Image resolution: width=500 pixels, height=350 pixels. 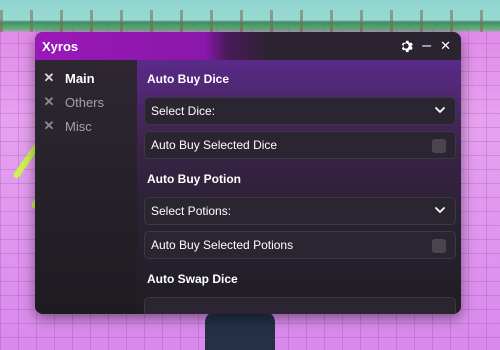 I want to click on sidebar-item-label: Misc, so click(x=78, y=126).